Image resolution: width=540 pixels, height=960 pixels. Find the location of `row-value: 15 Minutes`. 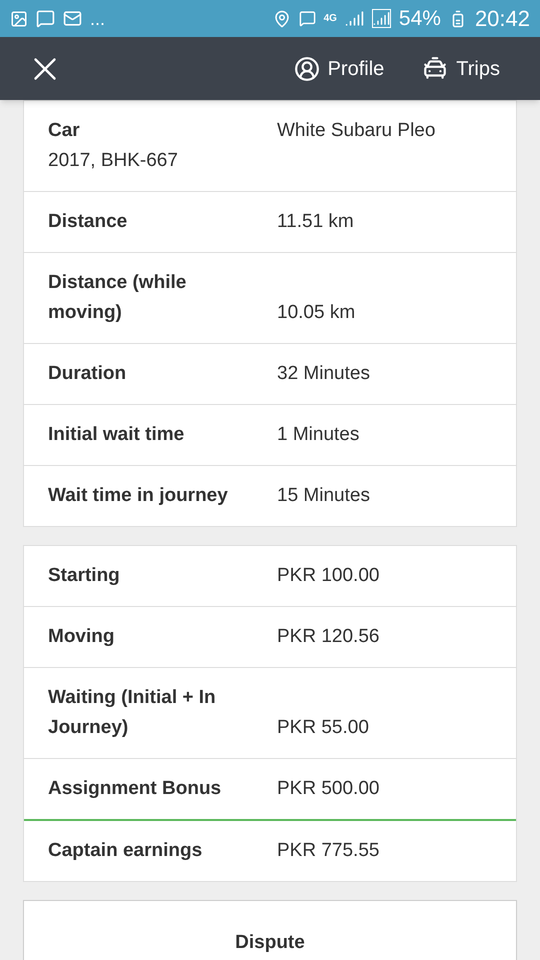

row-value: 15 Minutes is located at coordinates (323, 496).